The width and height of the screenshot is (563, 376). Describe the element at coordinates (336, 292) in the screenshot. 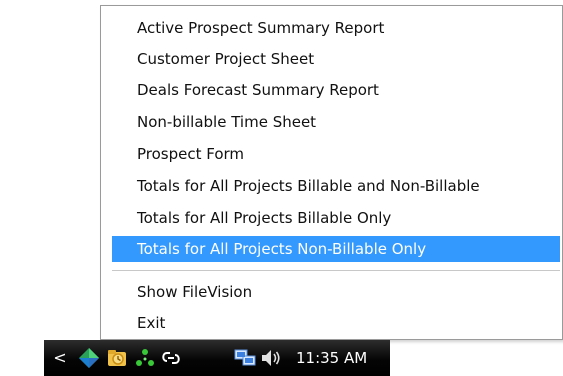

I see `menu-item-show-filevision: Show FileVision` at that location.